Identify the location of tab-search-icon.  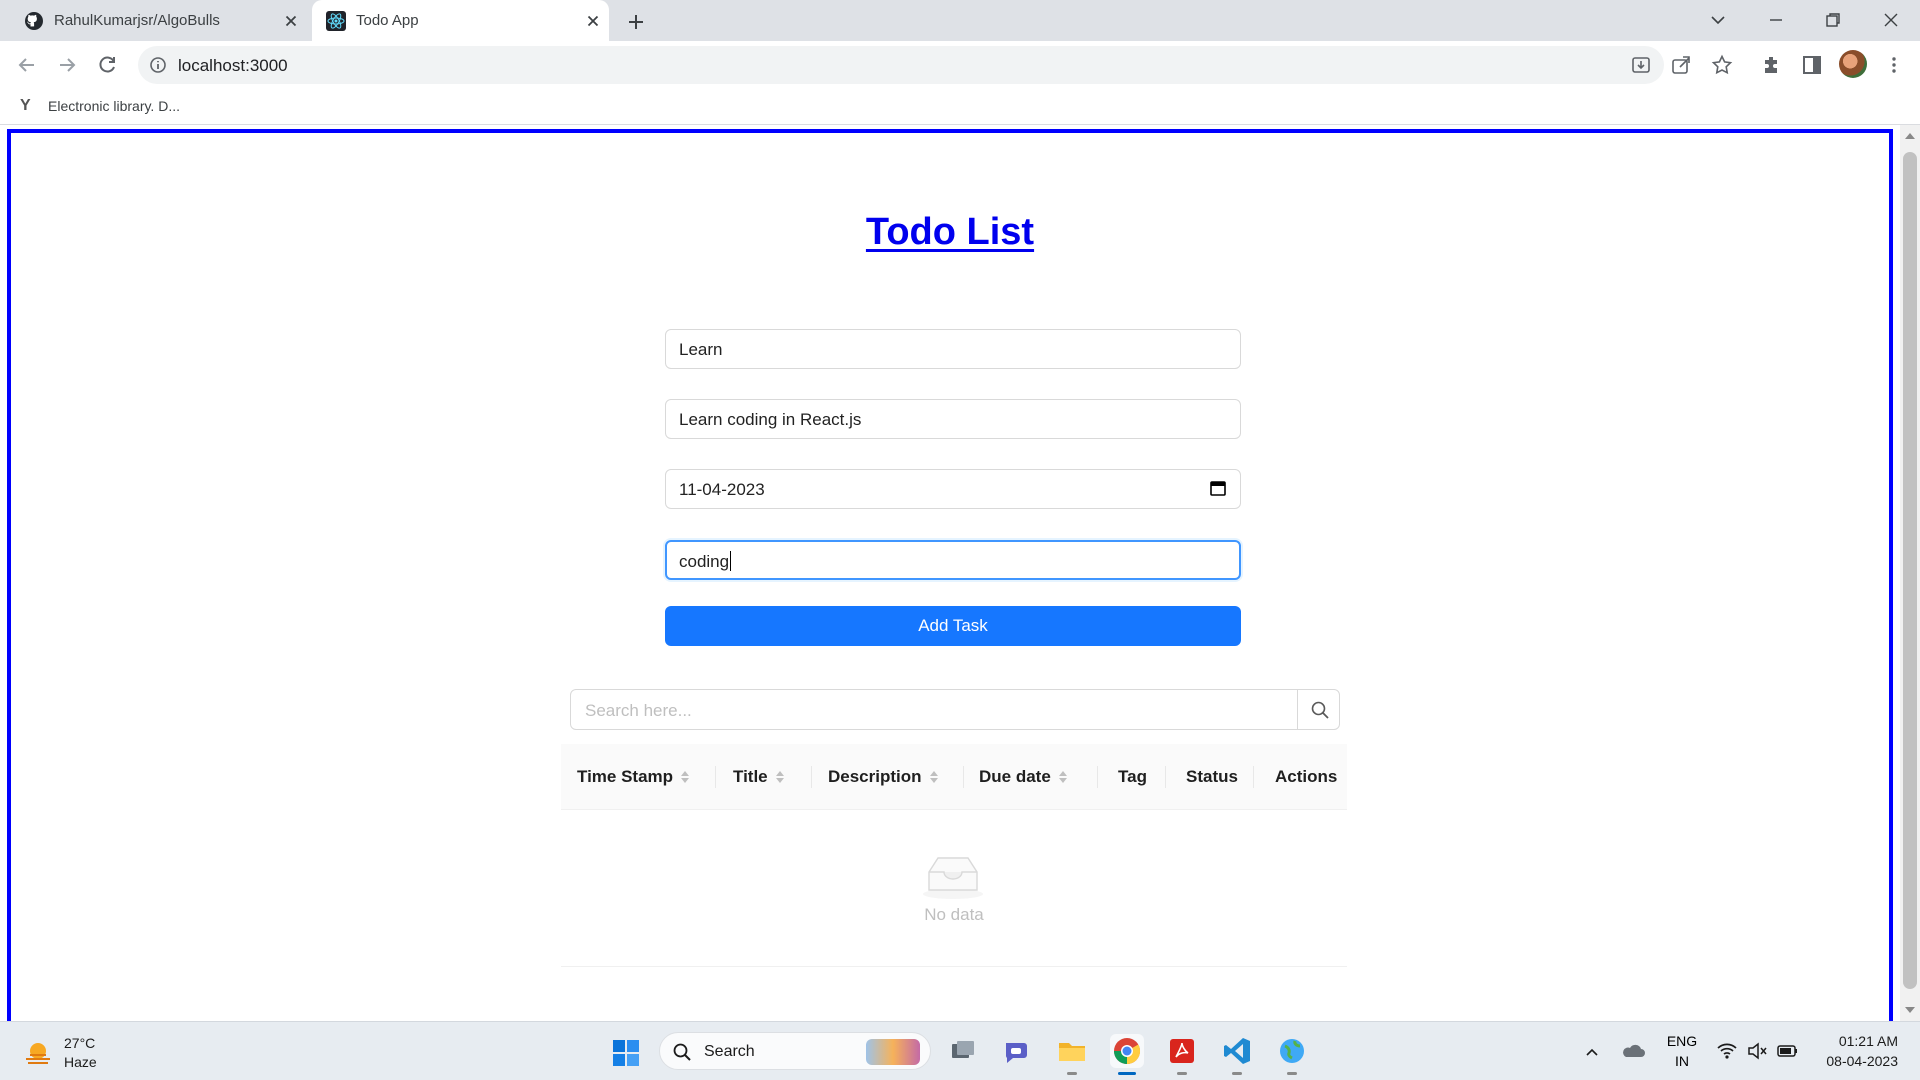
(1718, 20).